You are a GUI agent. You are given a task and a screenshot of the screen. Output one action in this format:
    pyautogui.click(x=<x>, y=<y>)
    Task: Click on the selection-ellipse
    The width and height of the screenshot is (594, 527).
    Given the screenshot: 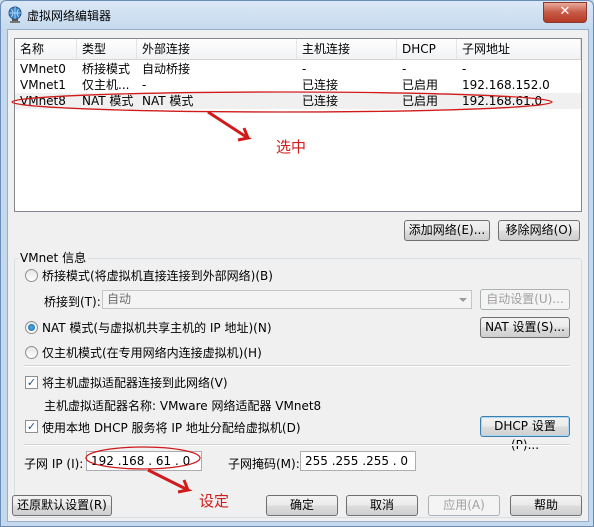 What is the action you would take?
    pyautogui.click(x=282, y=102)
    